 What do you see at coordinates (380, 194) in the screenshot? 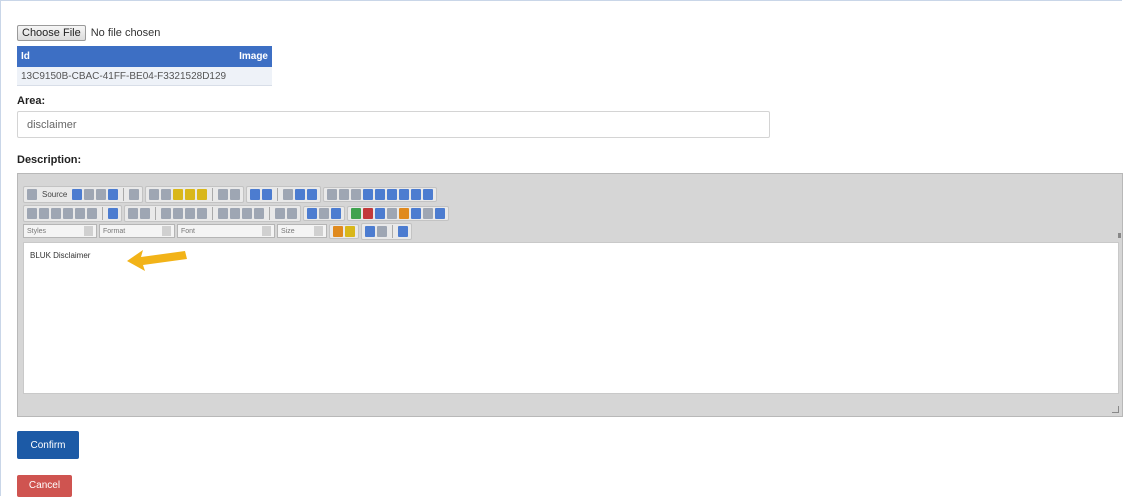
I see `textarea-icon` at bounding box center [380, 194].